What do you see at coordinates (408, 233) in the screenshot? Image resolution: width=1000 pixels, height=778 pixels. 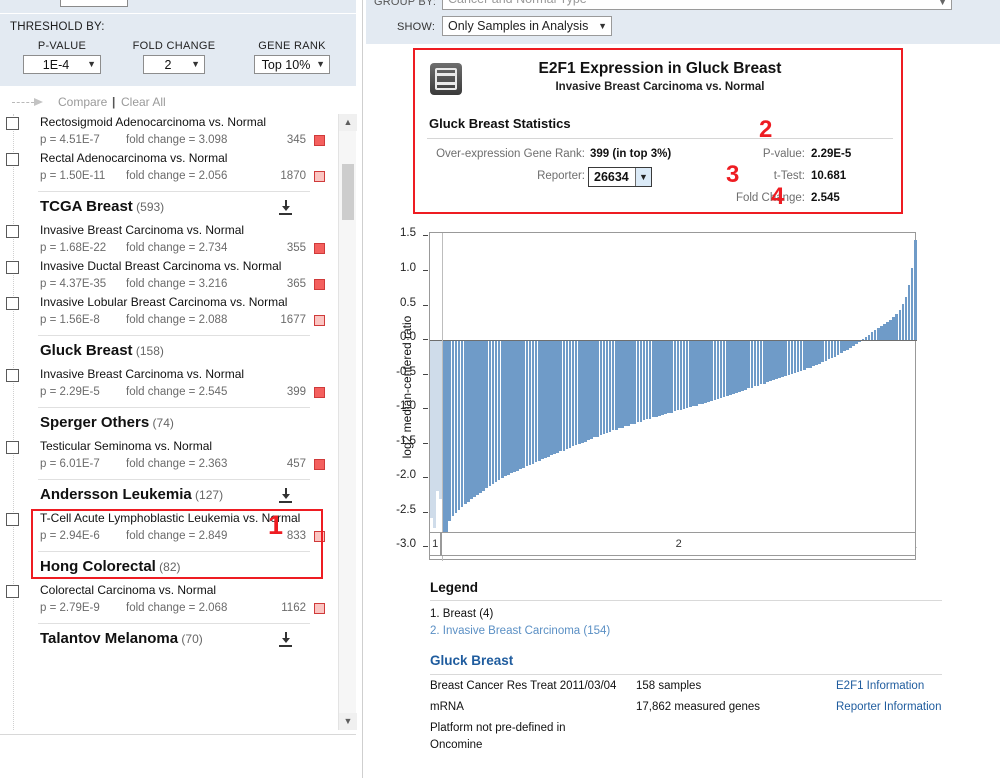 I see `y-axis-tick-label: 1.5` at bounding box center [408, 233].